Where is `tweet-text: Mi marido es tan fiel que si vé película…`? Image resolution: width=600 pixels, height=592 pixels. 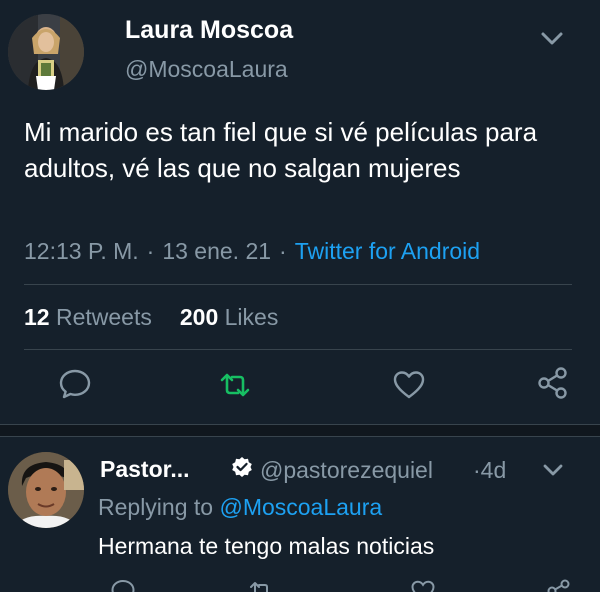
tweet-text: Mi marido es tan fiel que si vé película… is located at coordinates (281, 150).